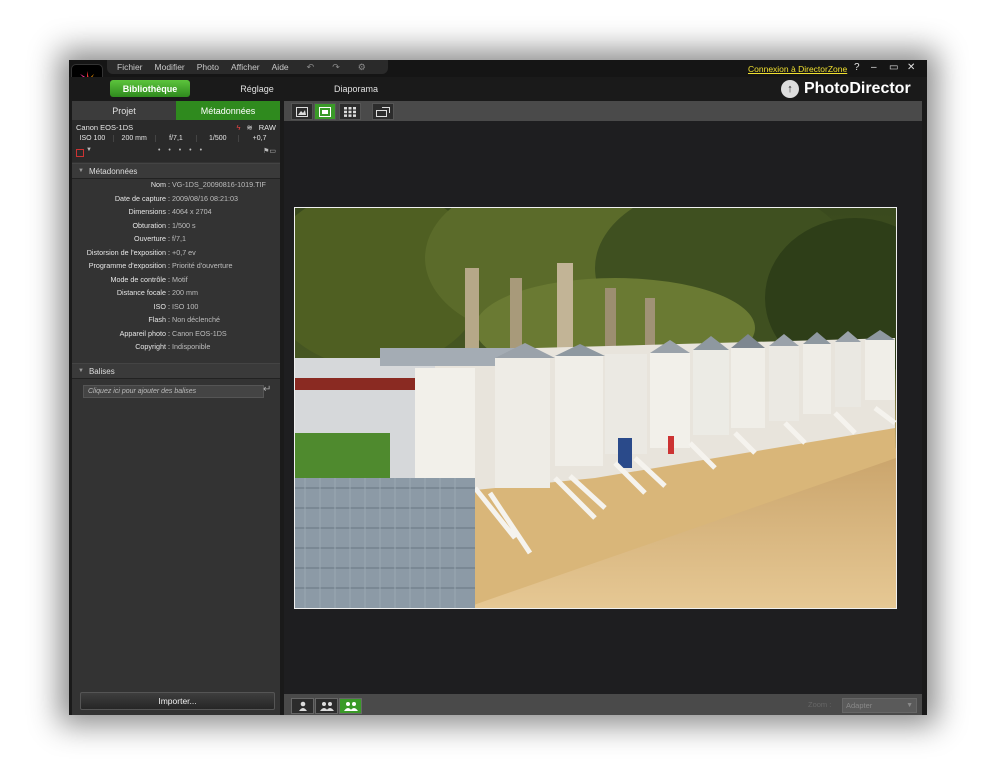 This screenshot has width=1000, height=780. What do you see at coordinates (176, 371) in the screenshot?
I see `tags-section-header: ▼ Balises` at bounding box center [176, 371].